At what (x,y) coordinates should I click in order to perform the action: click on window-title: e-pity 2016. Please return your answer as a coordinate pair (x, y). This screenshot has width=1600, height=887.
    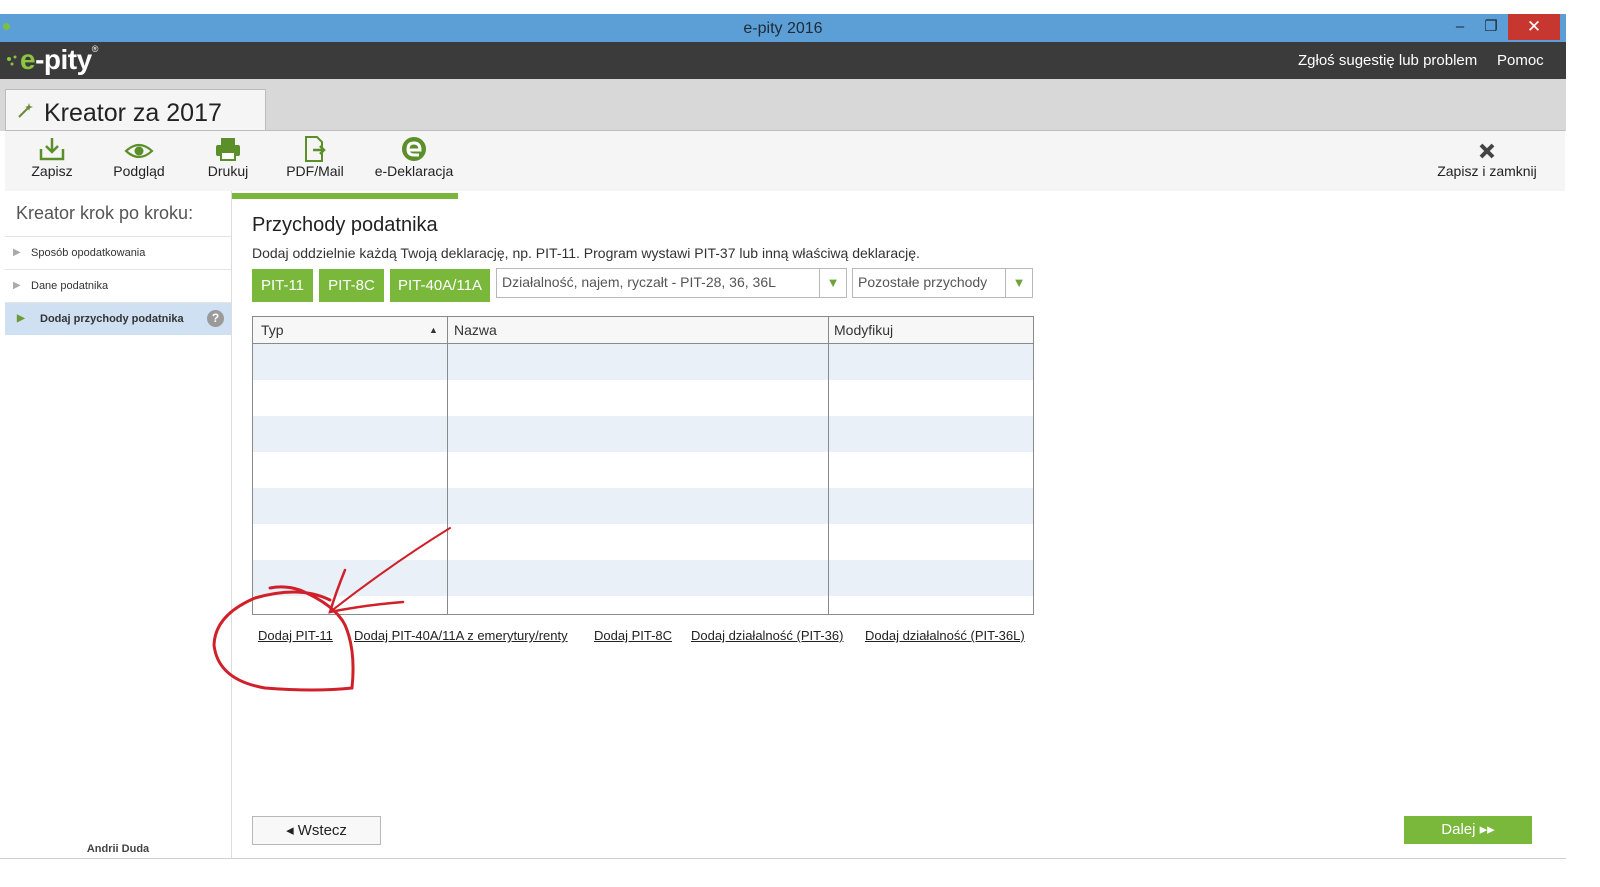
    Looking at the image, I should click on (783, 28).